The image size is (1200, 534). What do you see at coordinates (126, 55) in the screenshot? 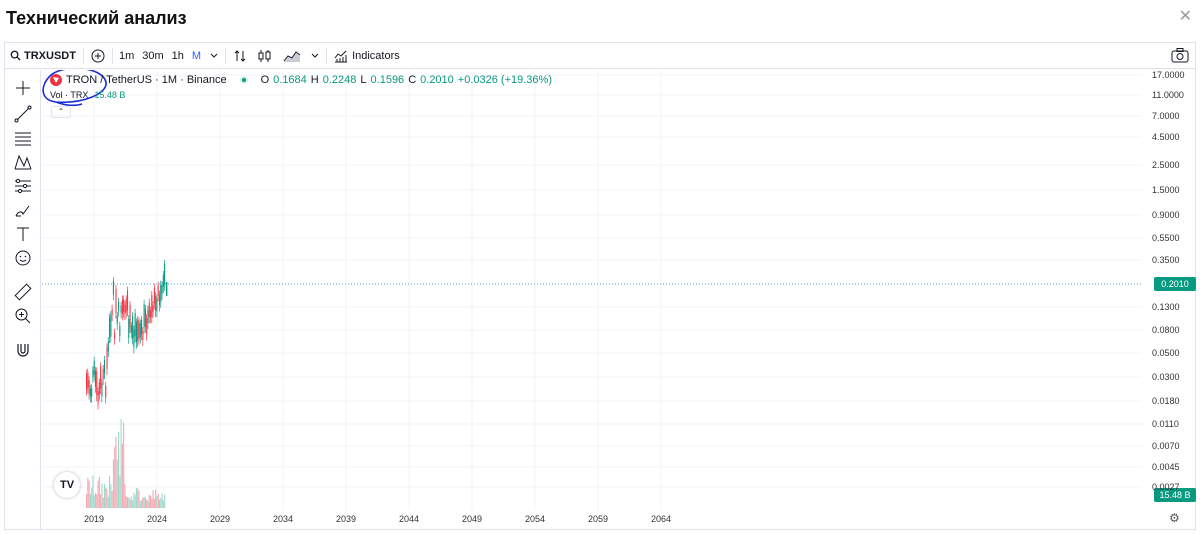
I see `interval-1m: 1m` at bounding box center [126, 55].